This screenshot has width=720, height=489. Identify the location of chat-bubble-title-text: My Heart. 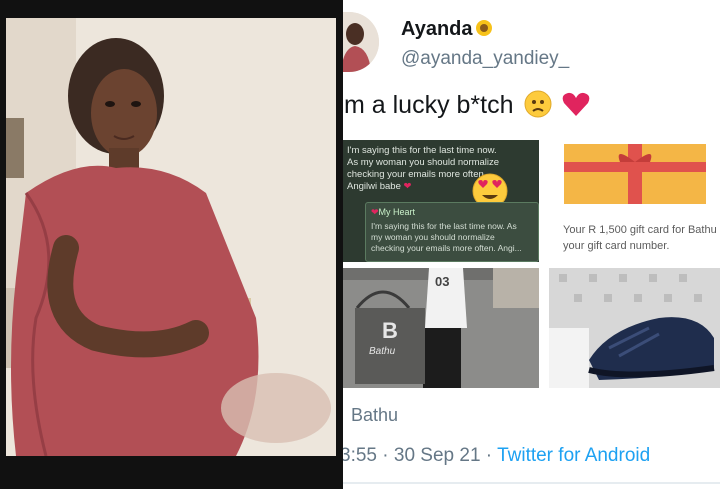
(397, 212).